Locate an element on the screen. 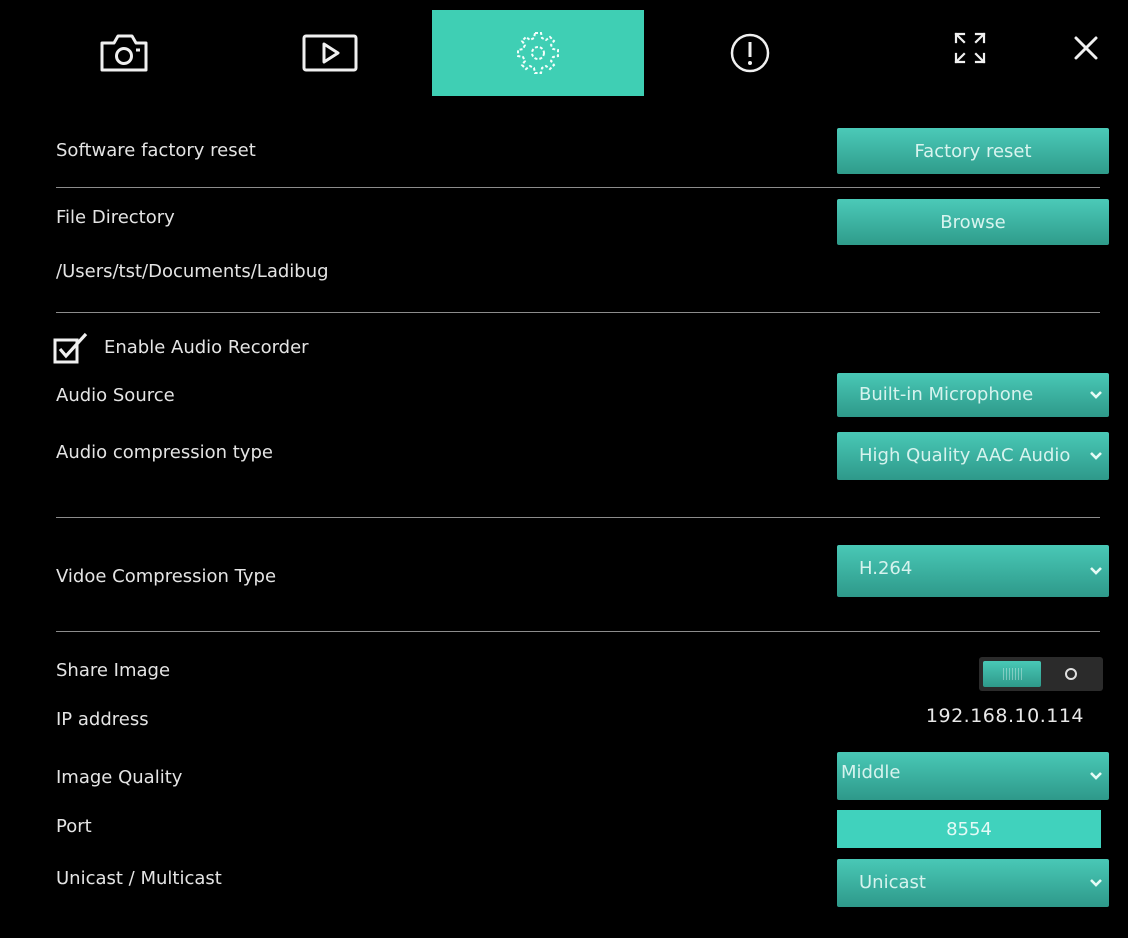  play-icon is located at coordinates (330, 53).